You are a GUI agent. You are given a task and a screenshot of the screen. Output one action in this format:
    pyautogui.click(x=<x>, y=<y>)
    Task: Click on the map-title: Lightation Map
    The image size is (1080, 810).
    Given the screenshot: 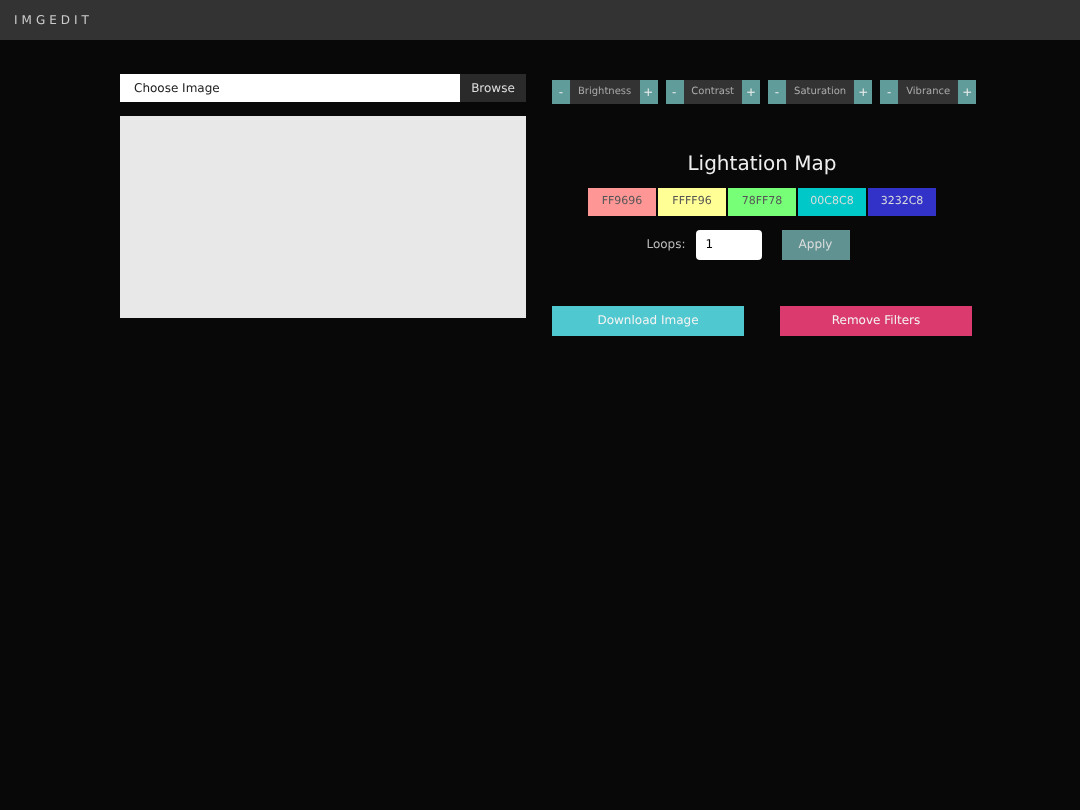 What is the action you would take?
    pyautogui.click(x=762, y=165)
    